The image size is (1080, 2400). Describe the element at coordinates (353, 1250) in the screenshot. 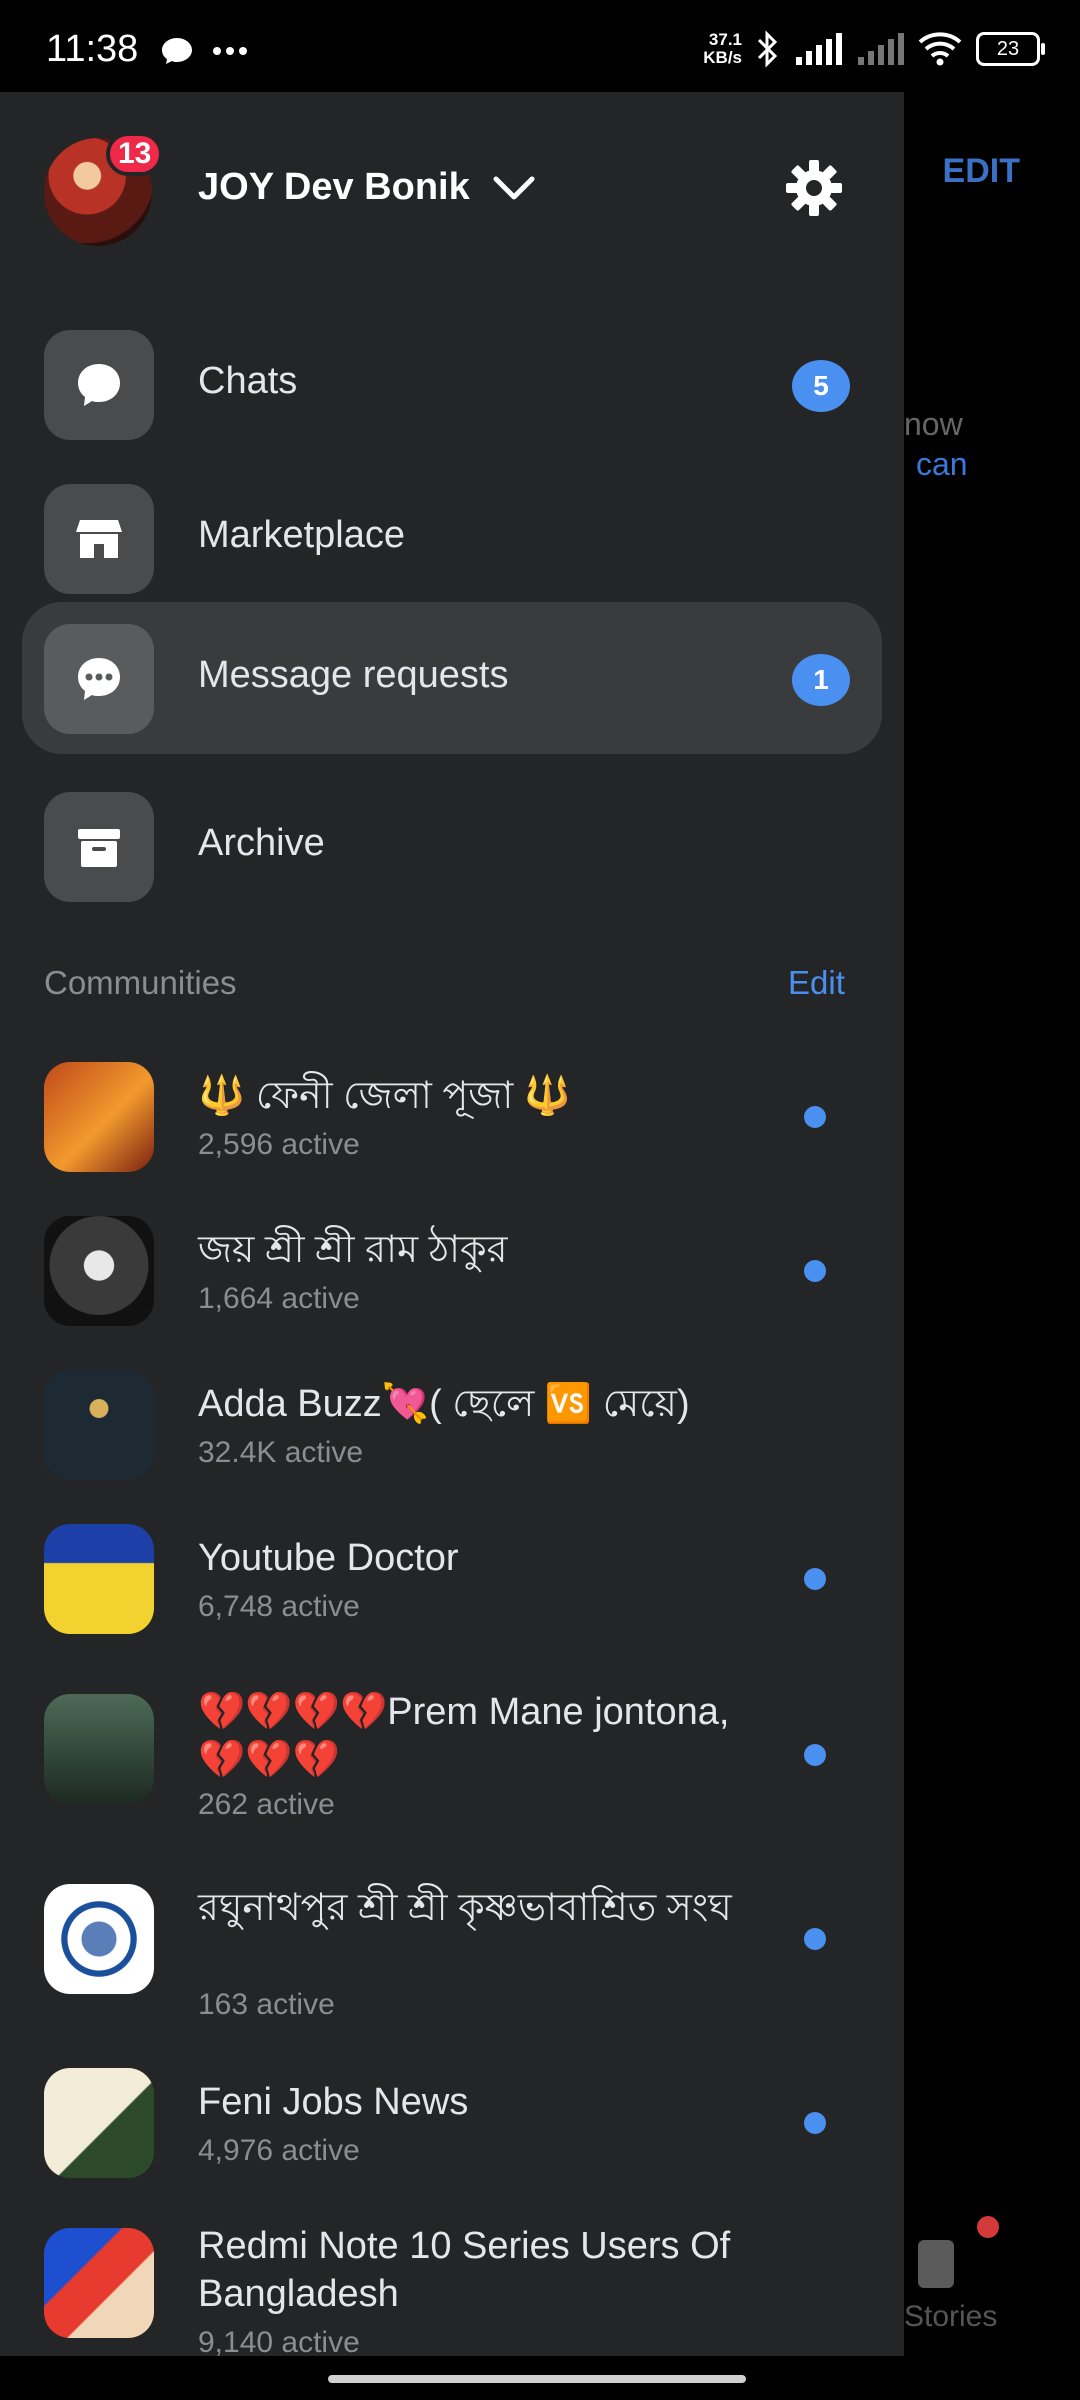

I see `community-name: জয় শ্রী শ্রী রাম ঠাকুর` at that location.